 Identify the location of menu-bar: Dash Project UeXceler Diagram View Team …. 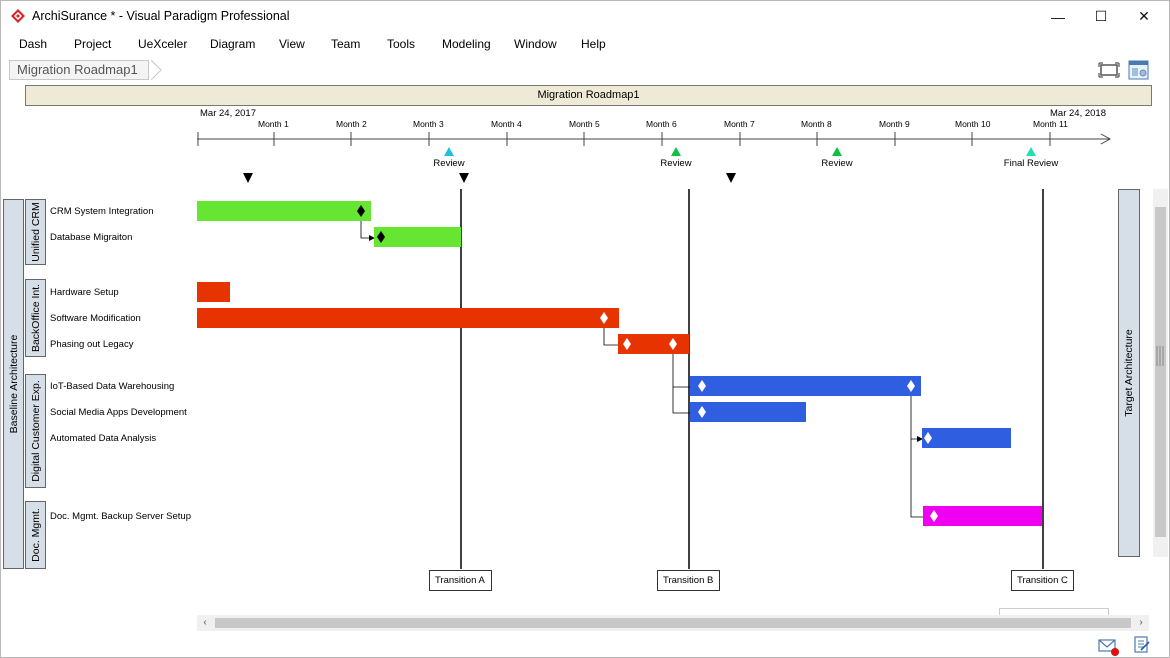
(585, 44).